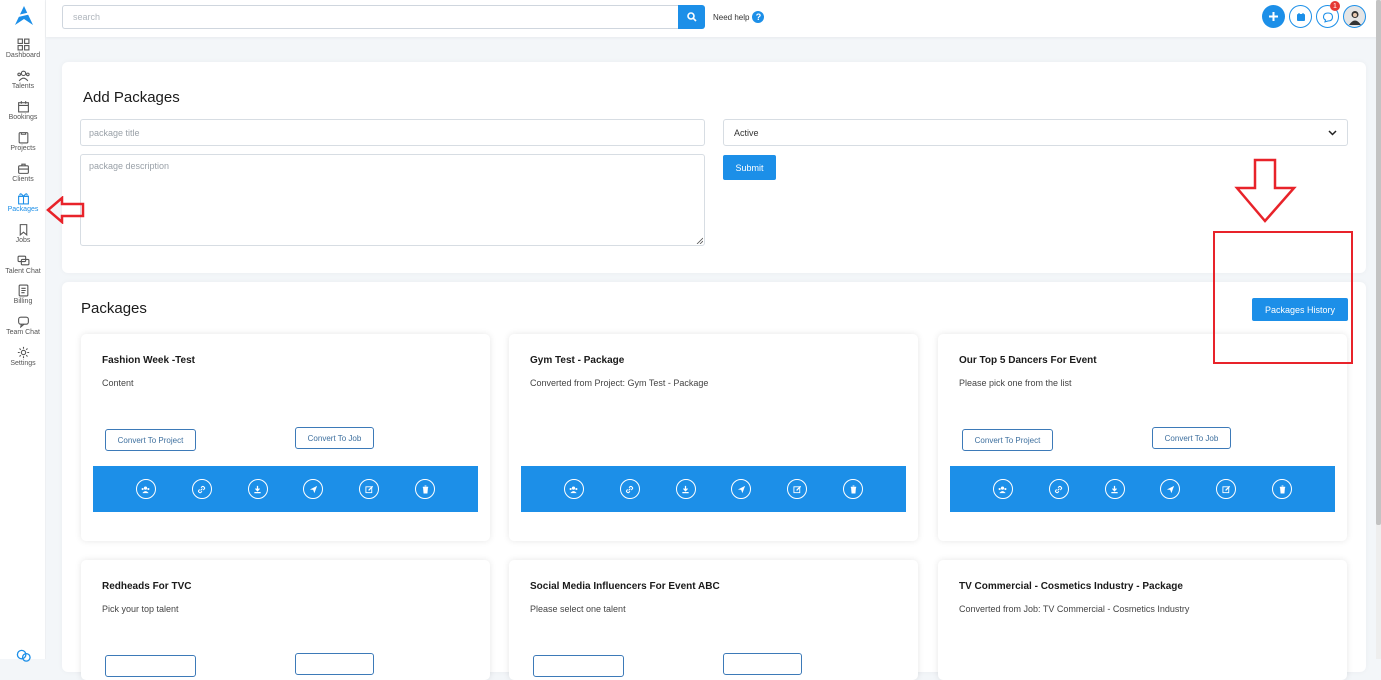 This screenshot has height=680, width=1381. What do you see at coordinates (746, 132) in the screenshot?
I see `status-select-value: Active` at bounding box center [746, 132].